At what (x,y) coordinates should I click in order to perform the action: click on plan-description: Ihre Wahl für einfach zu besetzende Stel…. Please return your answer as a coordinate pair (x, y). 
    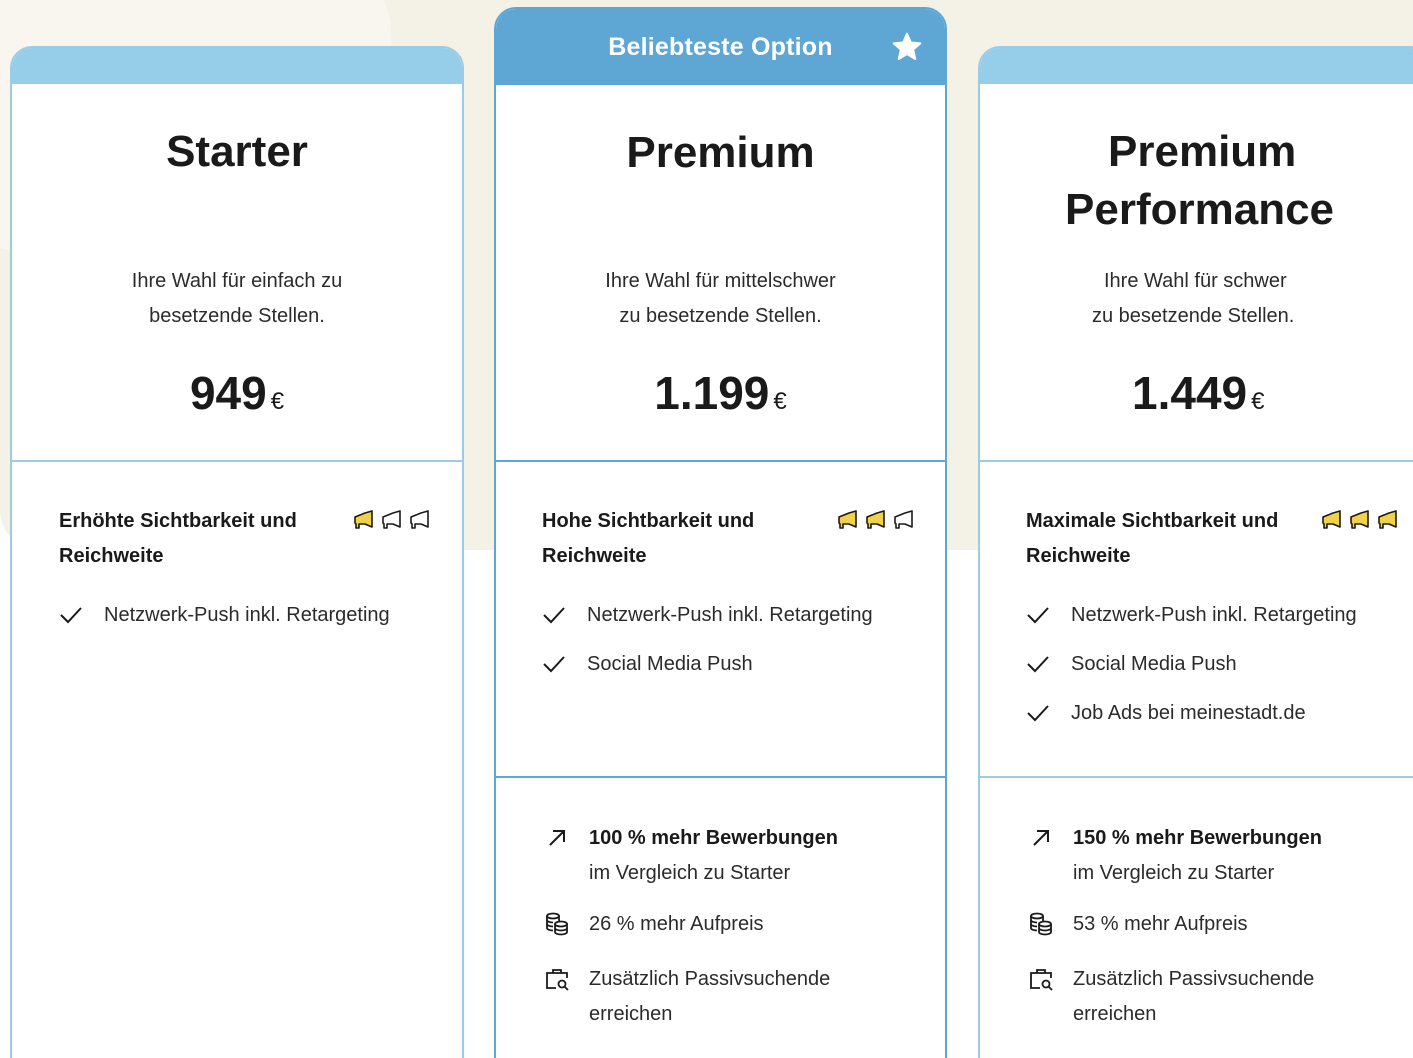
    Looking at the image, I should click on (237, 298).